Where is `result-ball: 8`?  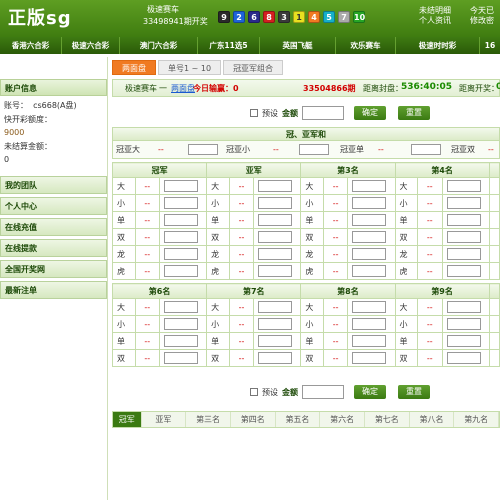 result-ball: 8 is located at coordinates (269, 17).